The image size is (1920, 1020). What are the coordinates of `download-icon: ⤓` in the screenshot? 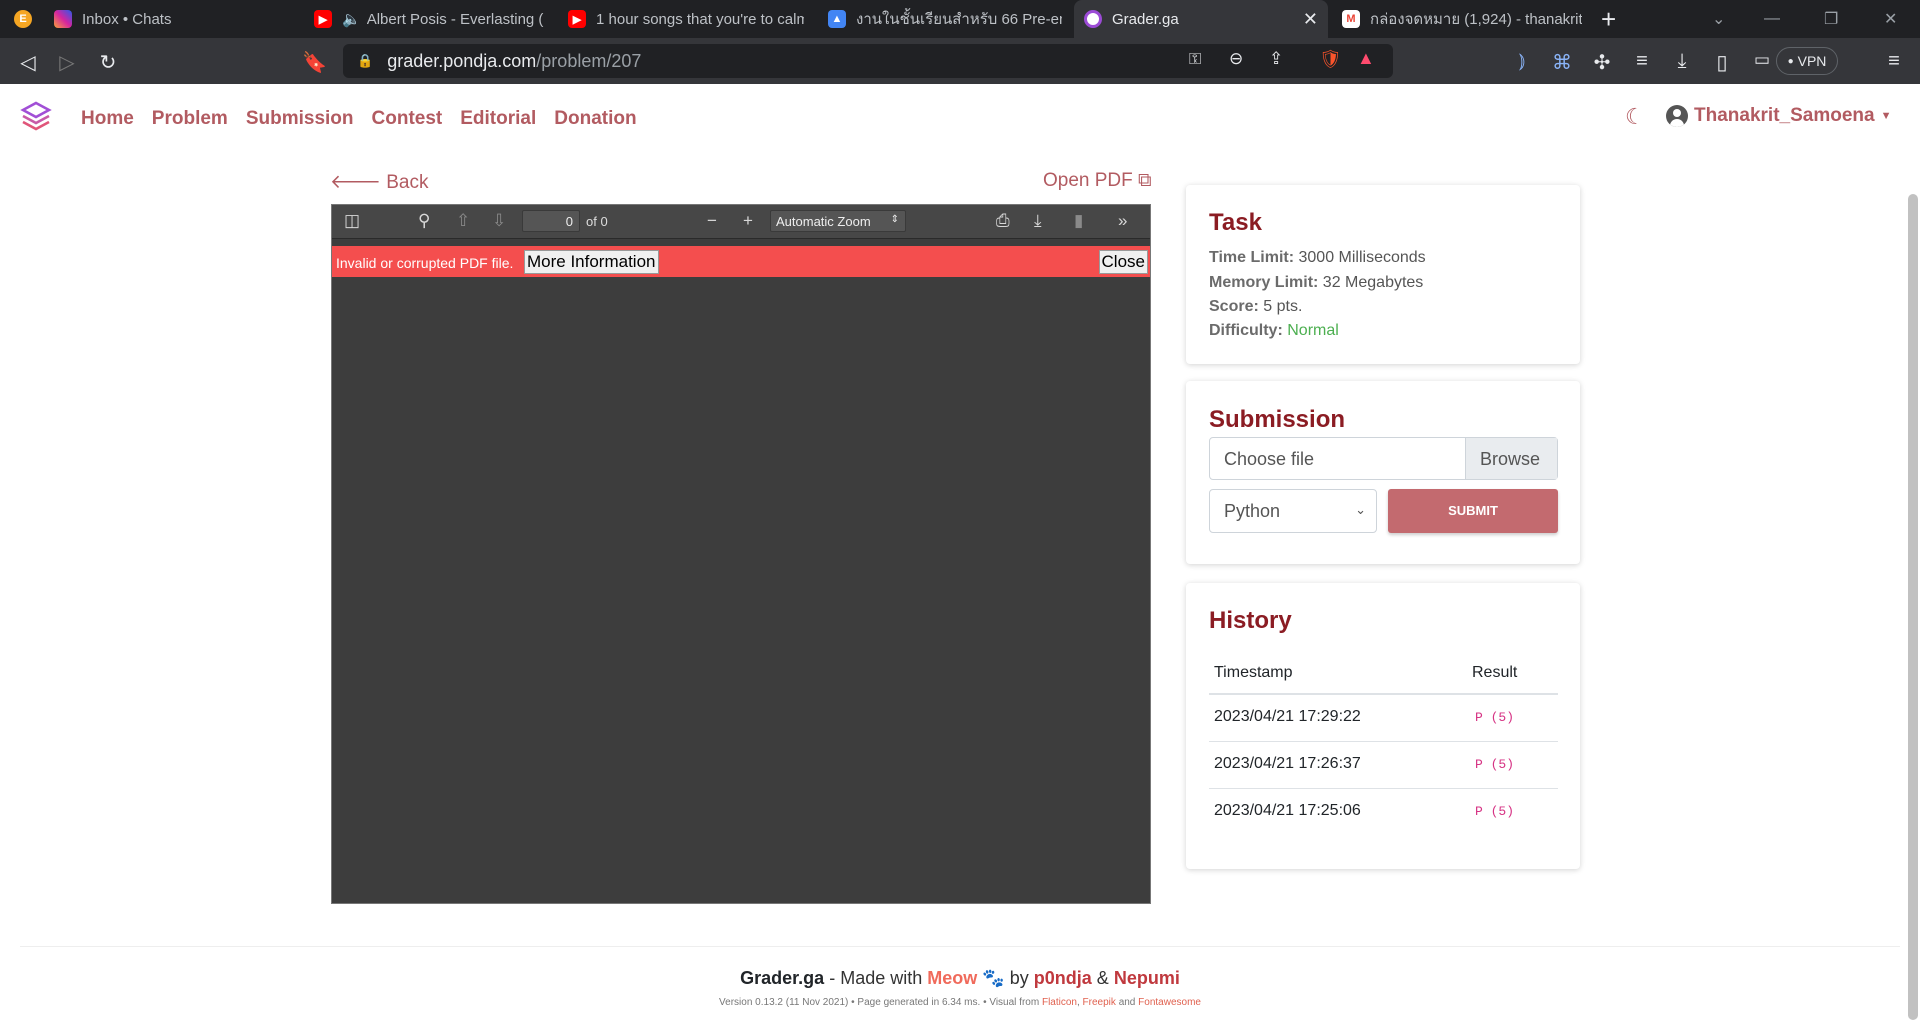 It's located at (1038, 221).